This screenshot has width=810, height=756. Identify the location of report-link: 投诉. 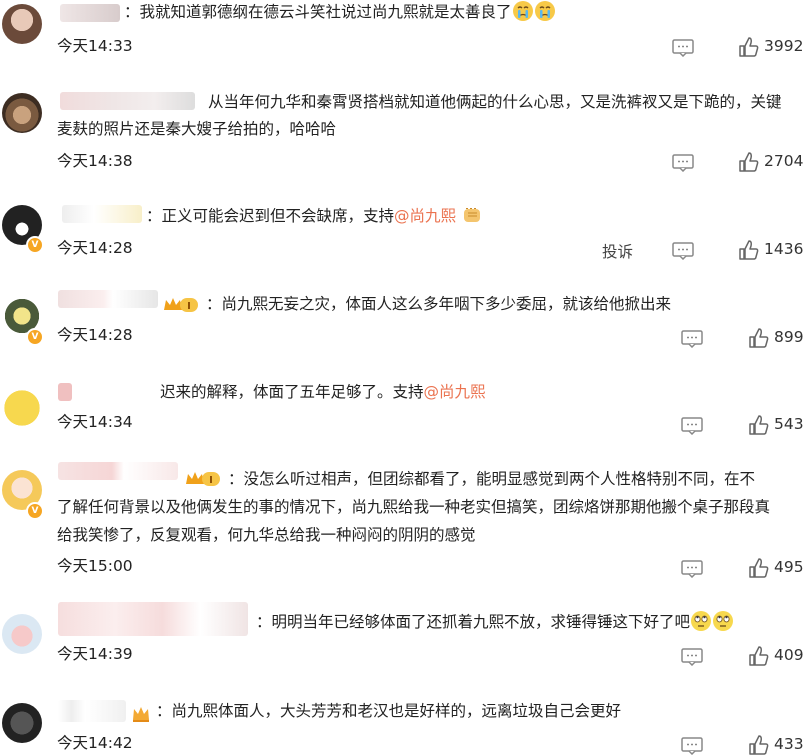
(617, 251).